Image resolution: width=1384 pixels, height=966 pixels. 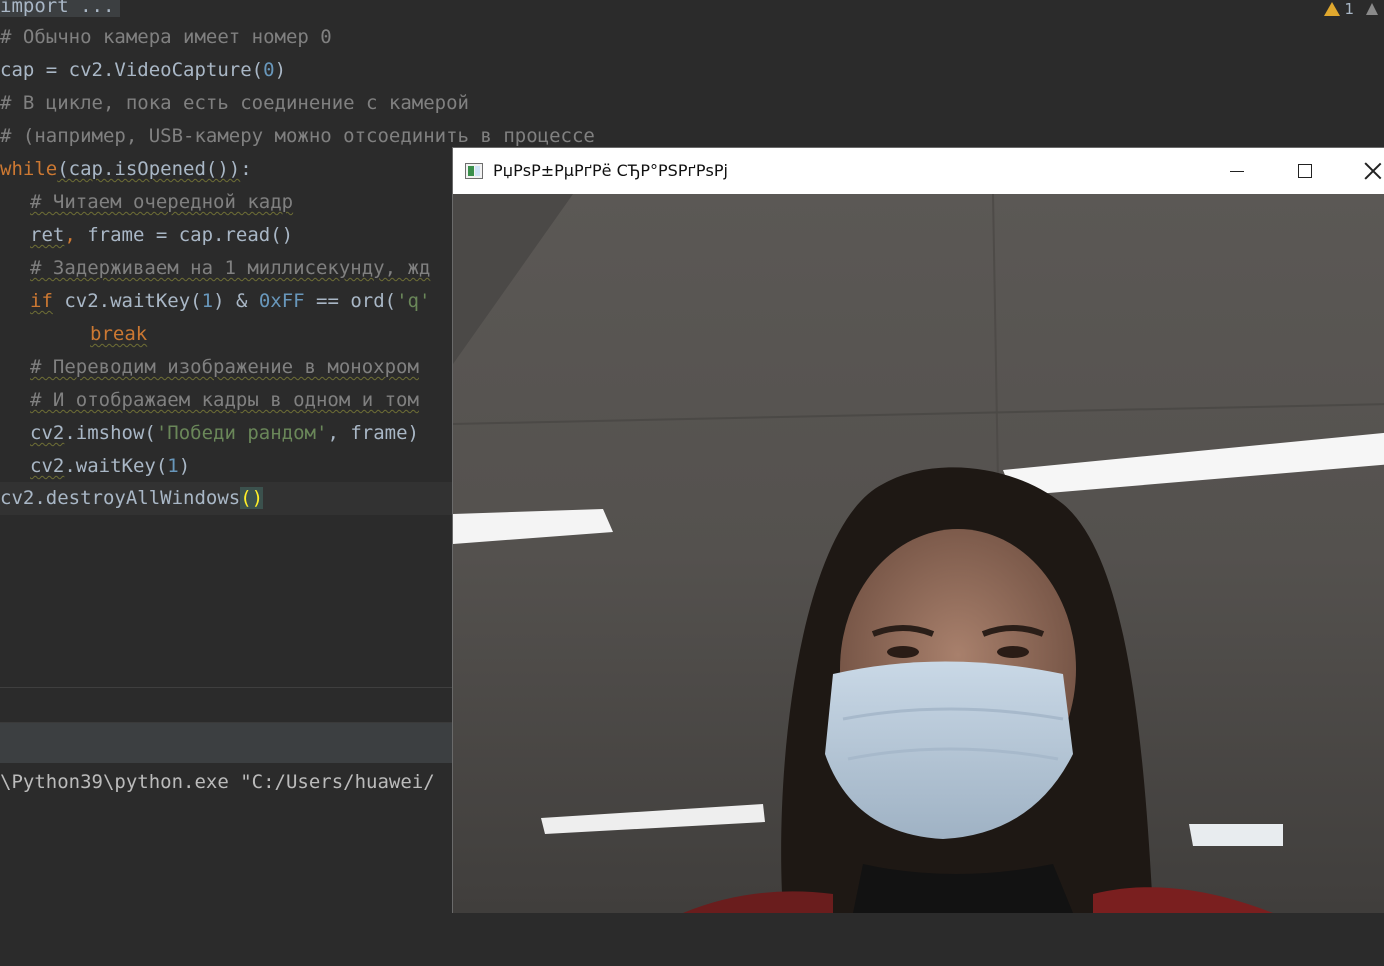 I want to click on comment: # Читаем очередной кадр, so click(x=162, y=202).